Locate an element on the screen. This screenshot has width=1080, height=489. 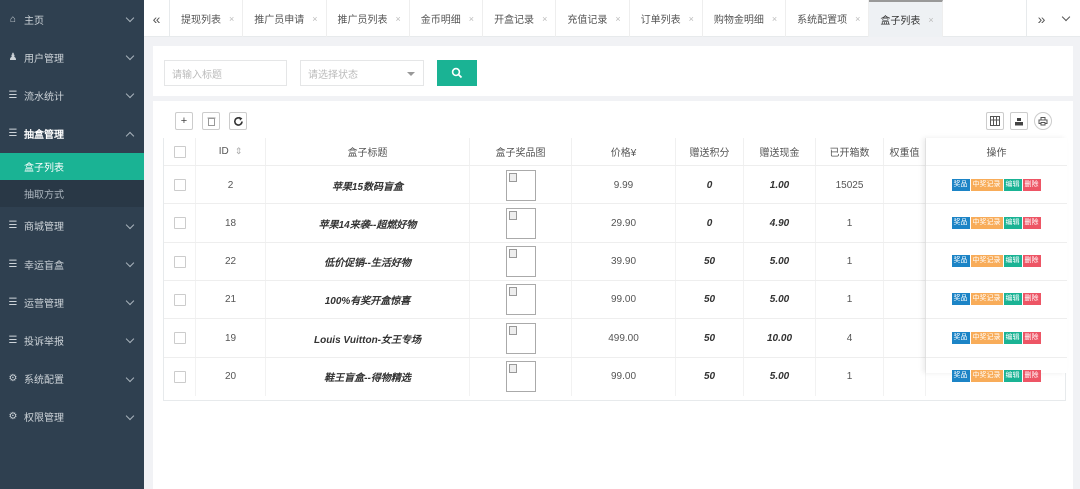
add-button: + is located at coordinates (184, 121).